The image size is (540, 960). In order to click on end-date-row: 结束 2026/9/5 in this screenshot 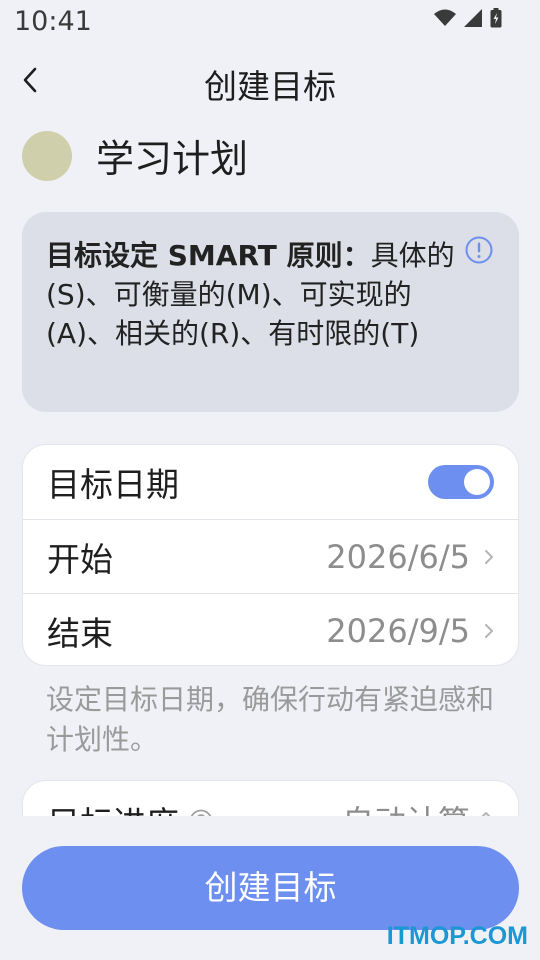, I will do `click(270, 629)`.